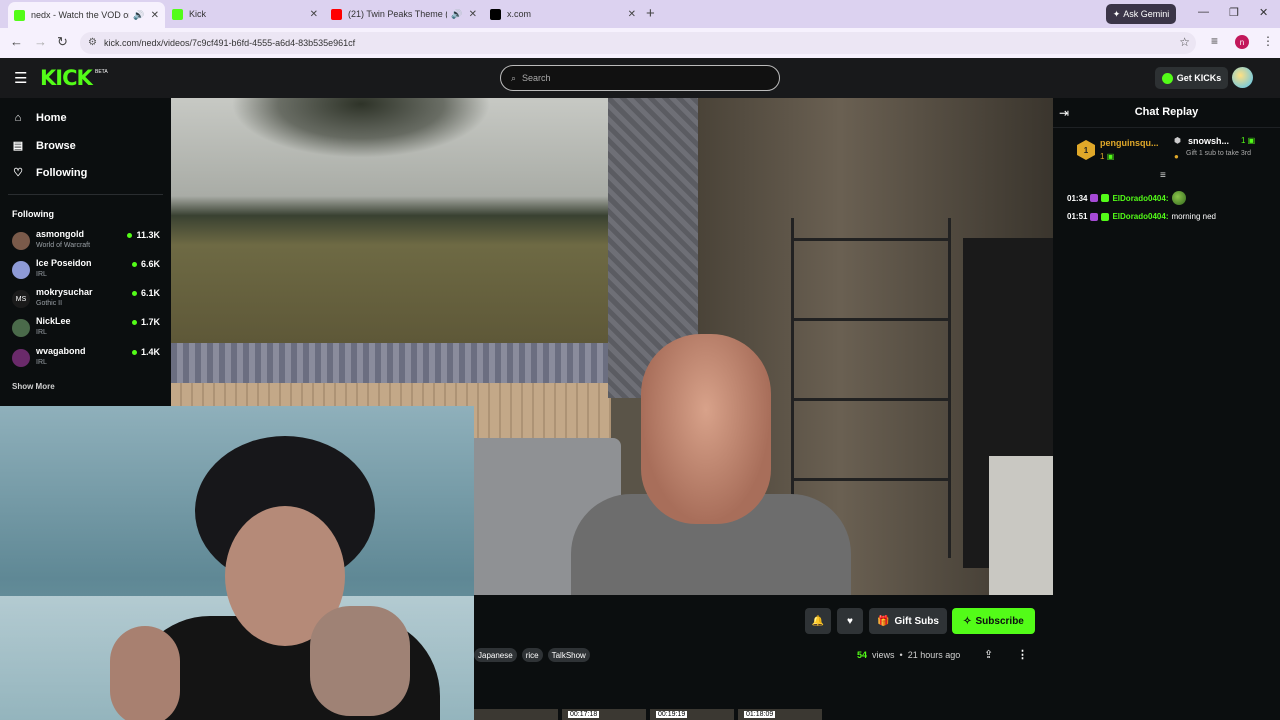 The height and width of the screenshot is (720, 1280). What do you see at coordinates (61, 351) in the screenshot?
I see `channel-name: wvagabond` at bounding box center [61, 351].